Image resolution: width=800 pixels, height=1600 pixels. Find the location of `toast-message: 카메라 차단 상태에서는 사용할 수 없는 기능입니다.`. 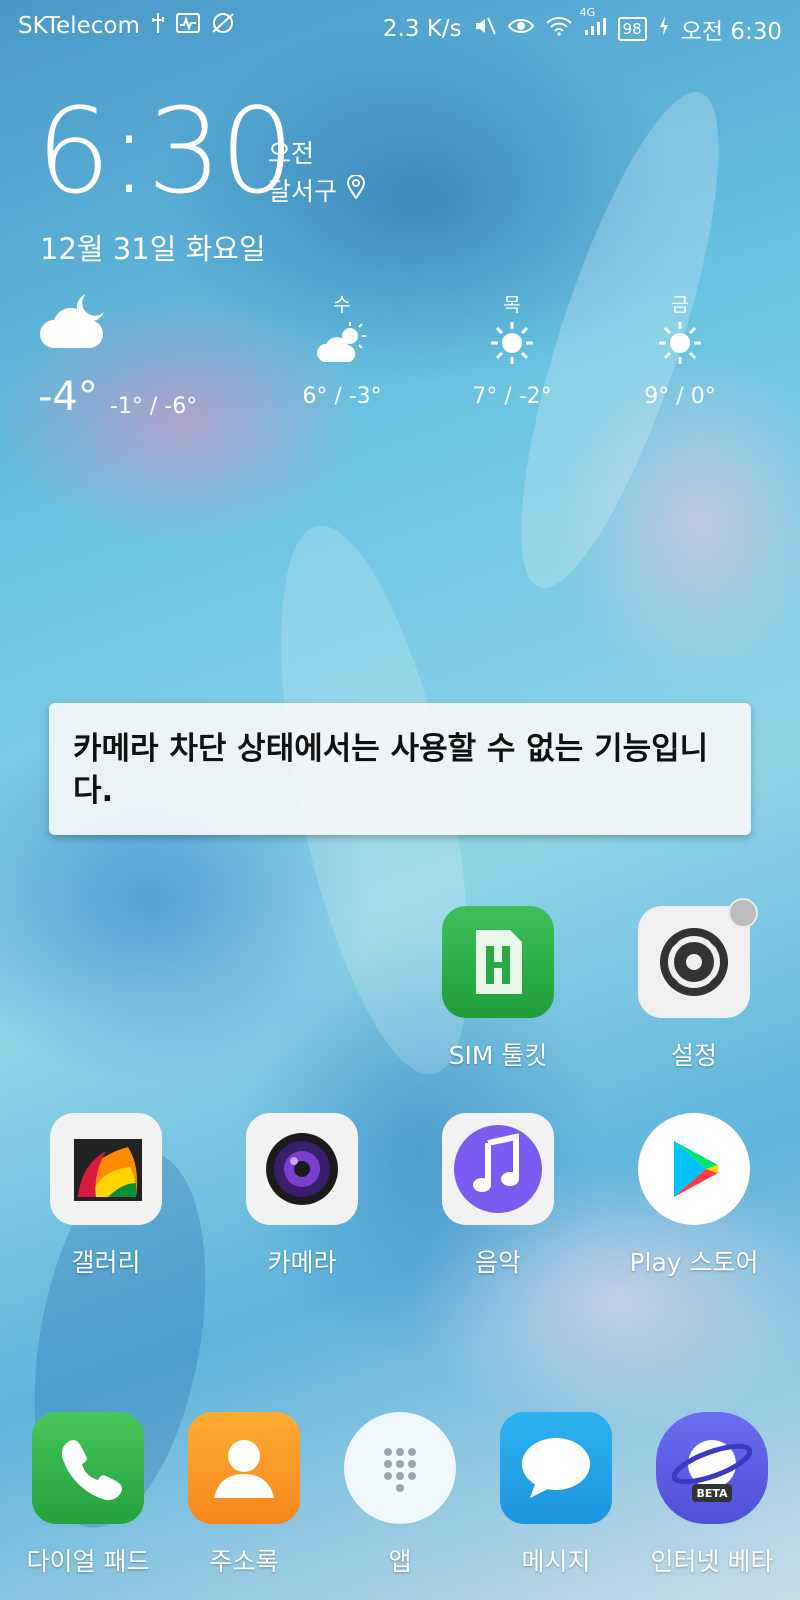

toast-message: 카메라 차단 상태에서는 사용할 수 없는 기능입니다. is located at coordinates (400, 769).